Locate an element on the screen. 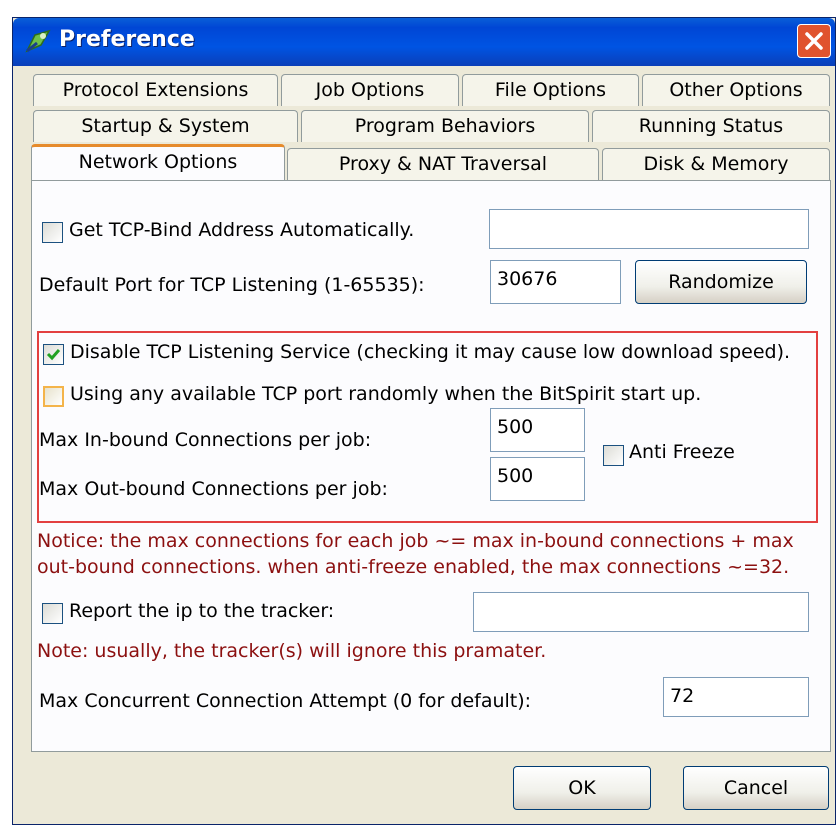 Image resolution: width=838 pixels, height=831 pixels. tab-proxy-nat-traversal: Proxy & NAT Traversal is located at coordinates (443, 164).